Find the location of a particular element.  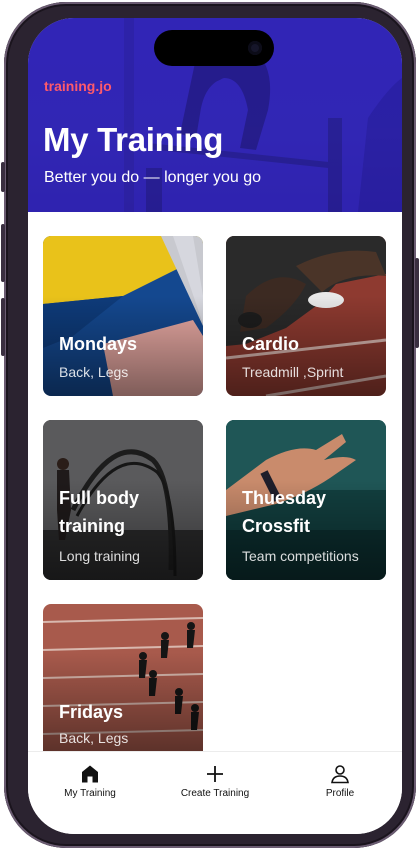

brand-logo: training.jo is located at coordinates (78, 86).